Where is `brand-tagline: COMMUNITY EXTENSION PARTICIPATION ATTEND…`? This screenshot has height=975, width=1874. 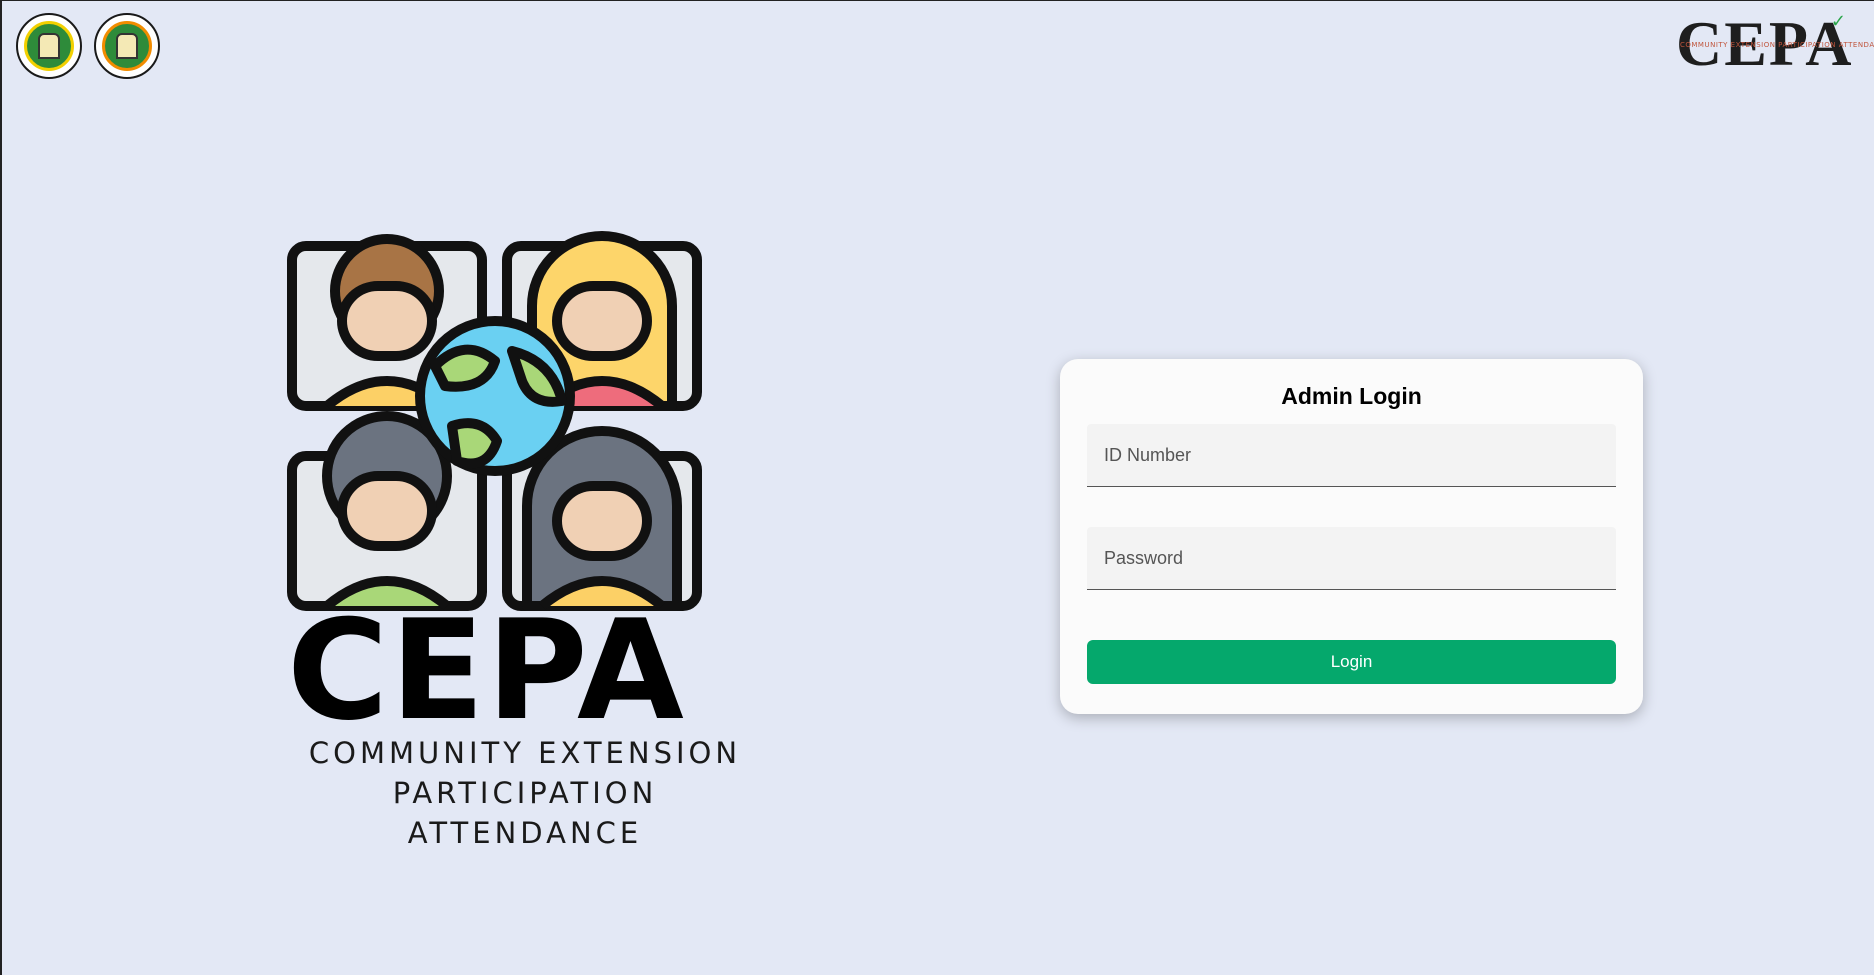 brand-tagline: COMMUNITY EXTENSION PARTICIPATION ATTEND… is located at coordinates (1777, 45).